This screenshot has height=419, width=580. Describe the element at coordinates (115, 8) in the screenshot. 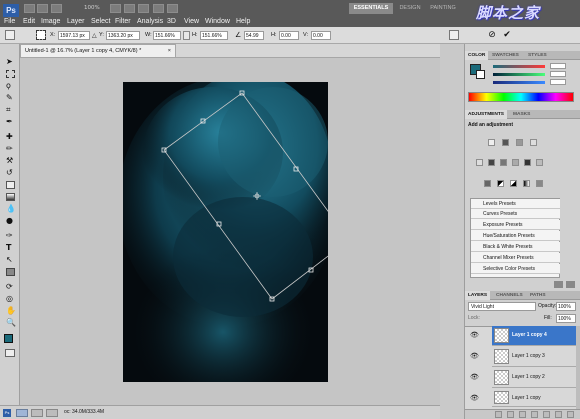

I see `hand-tool-icon` at that location.